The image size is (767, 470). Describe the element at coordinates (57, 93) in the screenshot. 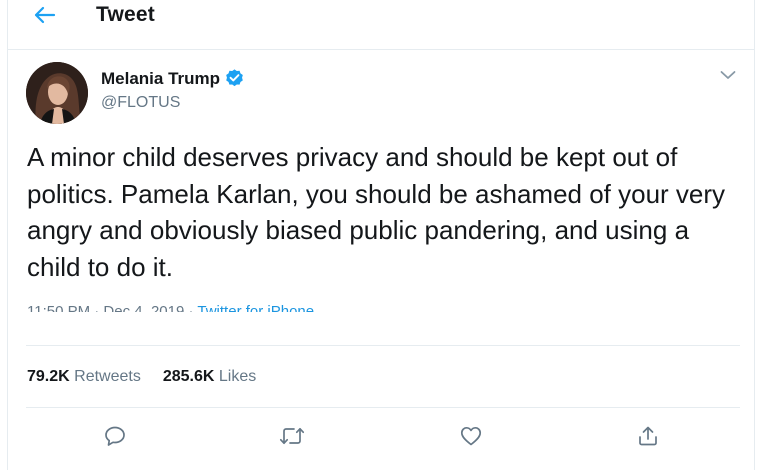

I see `avatar` at that location.